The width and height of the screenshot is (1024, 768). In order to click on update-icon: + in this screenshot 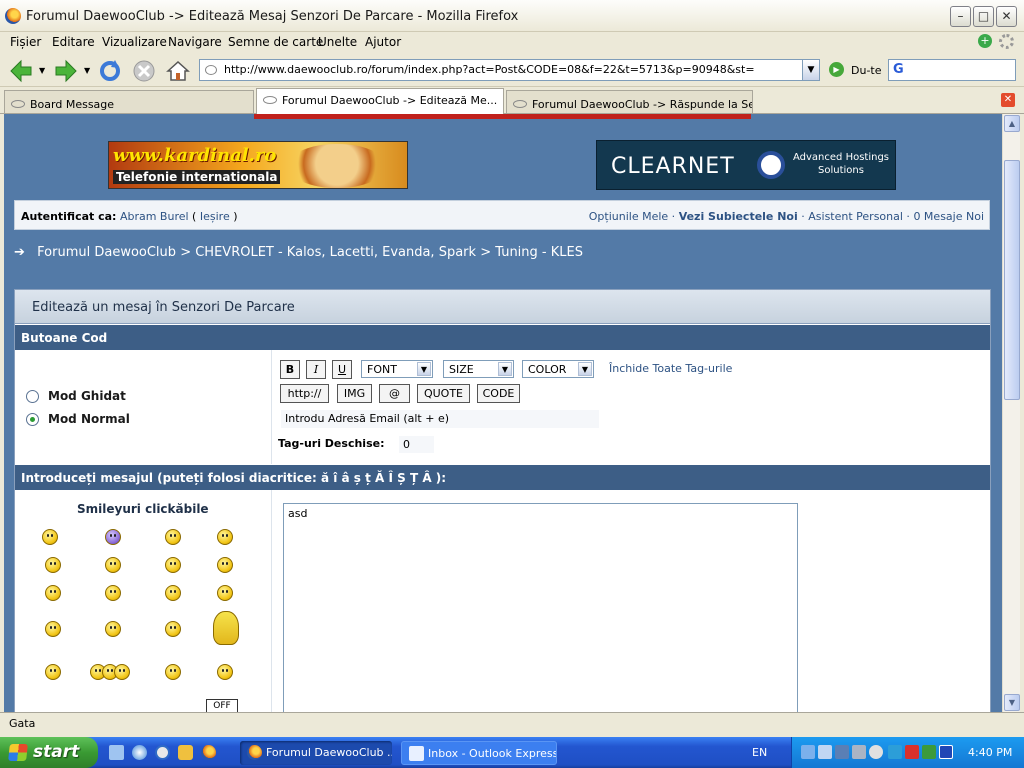, I will do `click(985, 41)`.